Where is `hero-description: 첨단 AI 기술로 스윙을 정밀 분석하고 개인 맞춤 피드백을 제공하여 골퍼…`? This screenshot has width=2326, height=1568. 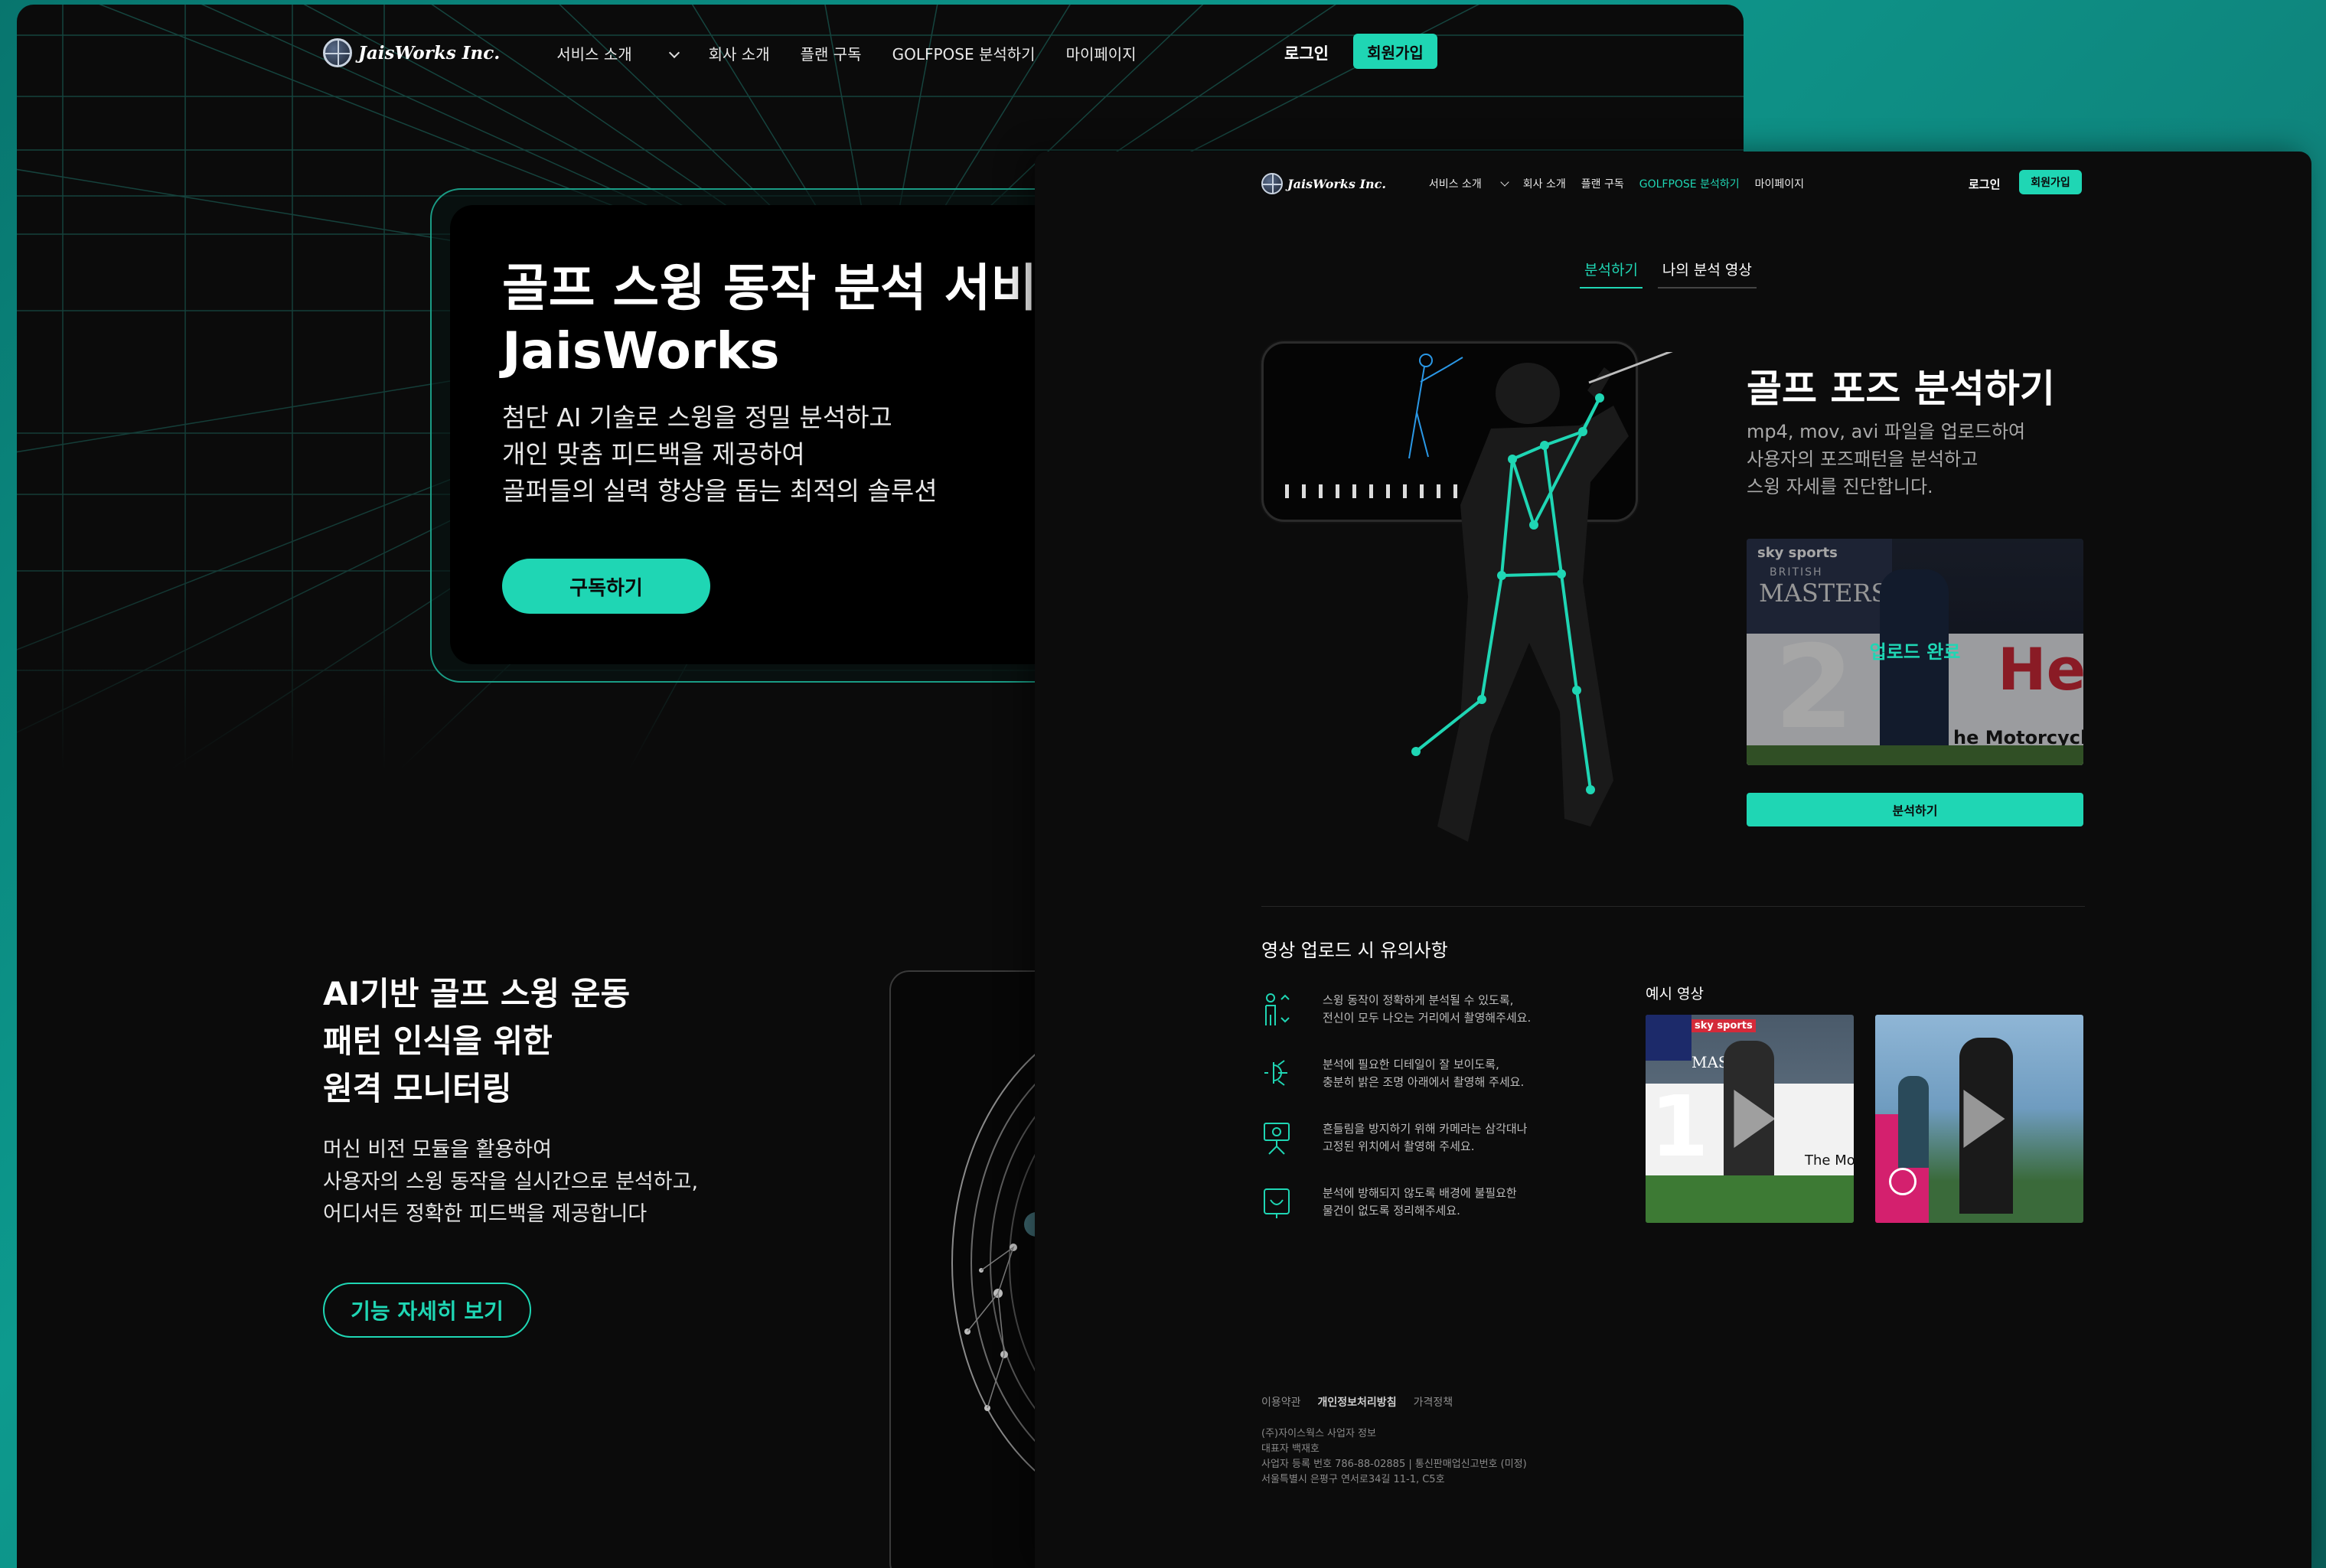
hero-description: 첨단 AI 기술로 스윙을 정밀 분석하고 개인 맞춤 피드백을 제공하여 골퍼… is located at coordinates (720, 454).